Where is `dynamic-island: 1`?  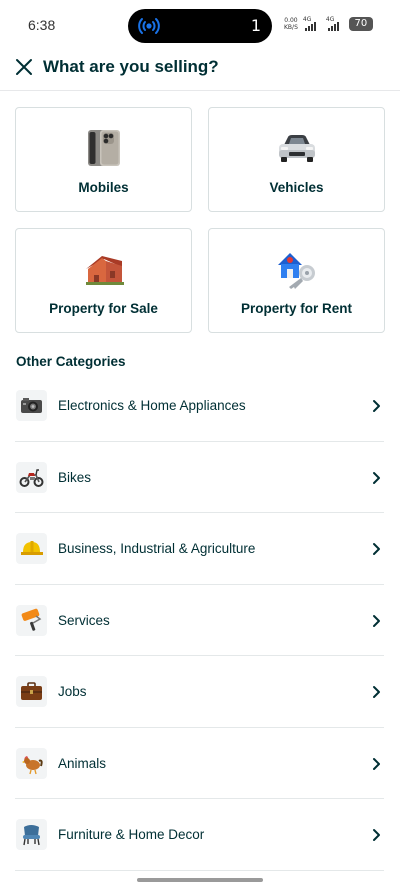
dynamic-island: 1 is located at coordinates (200, 26).